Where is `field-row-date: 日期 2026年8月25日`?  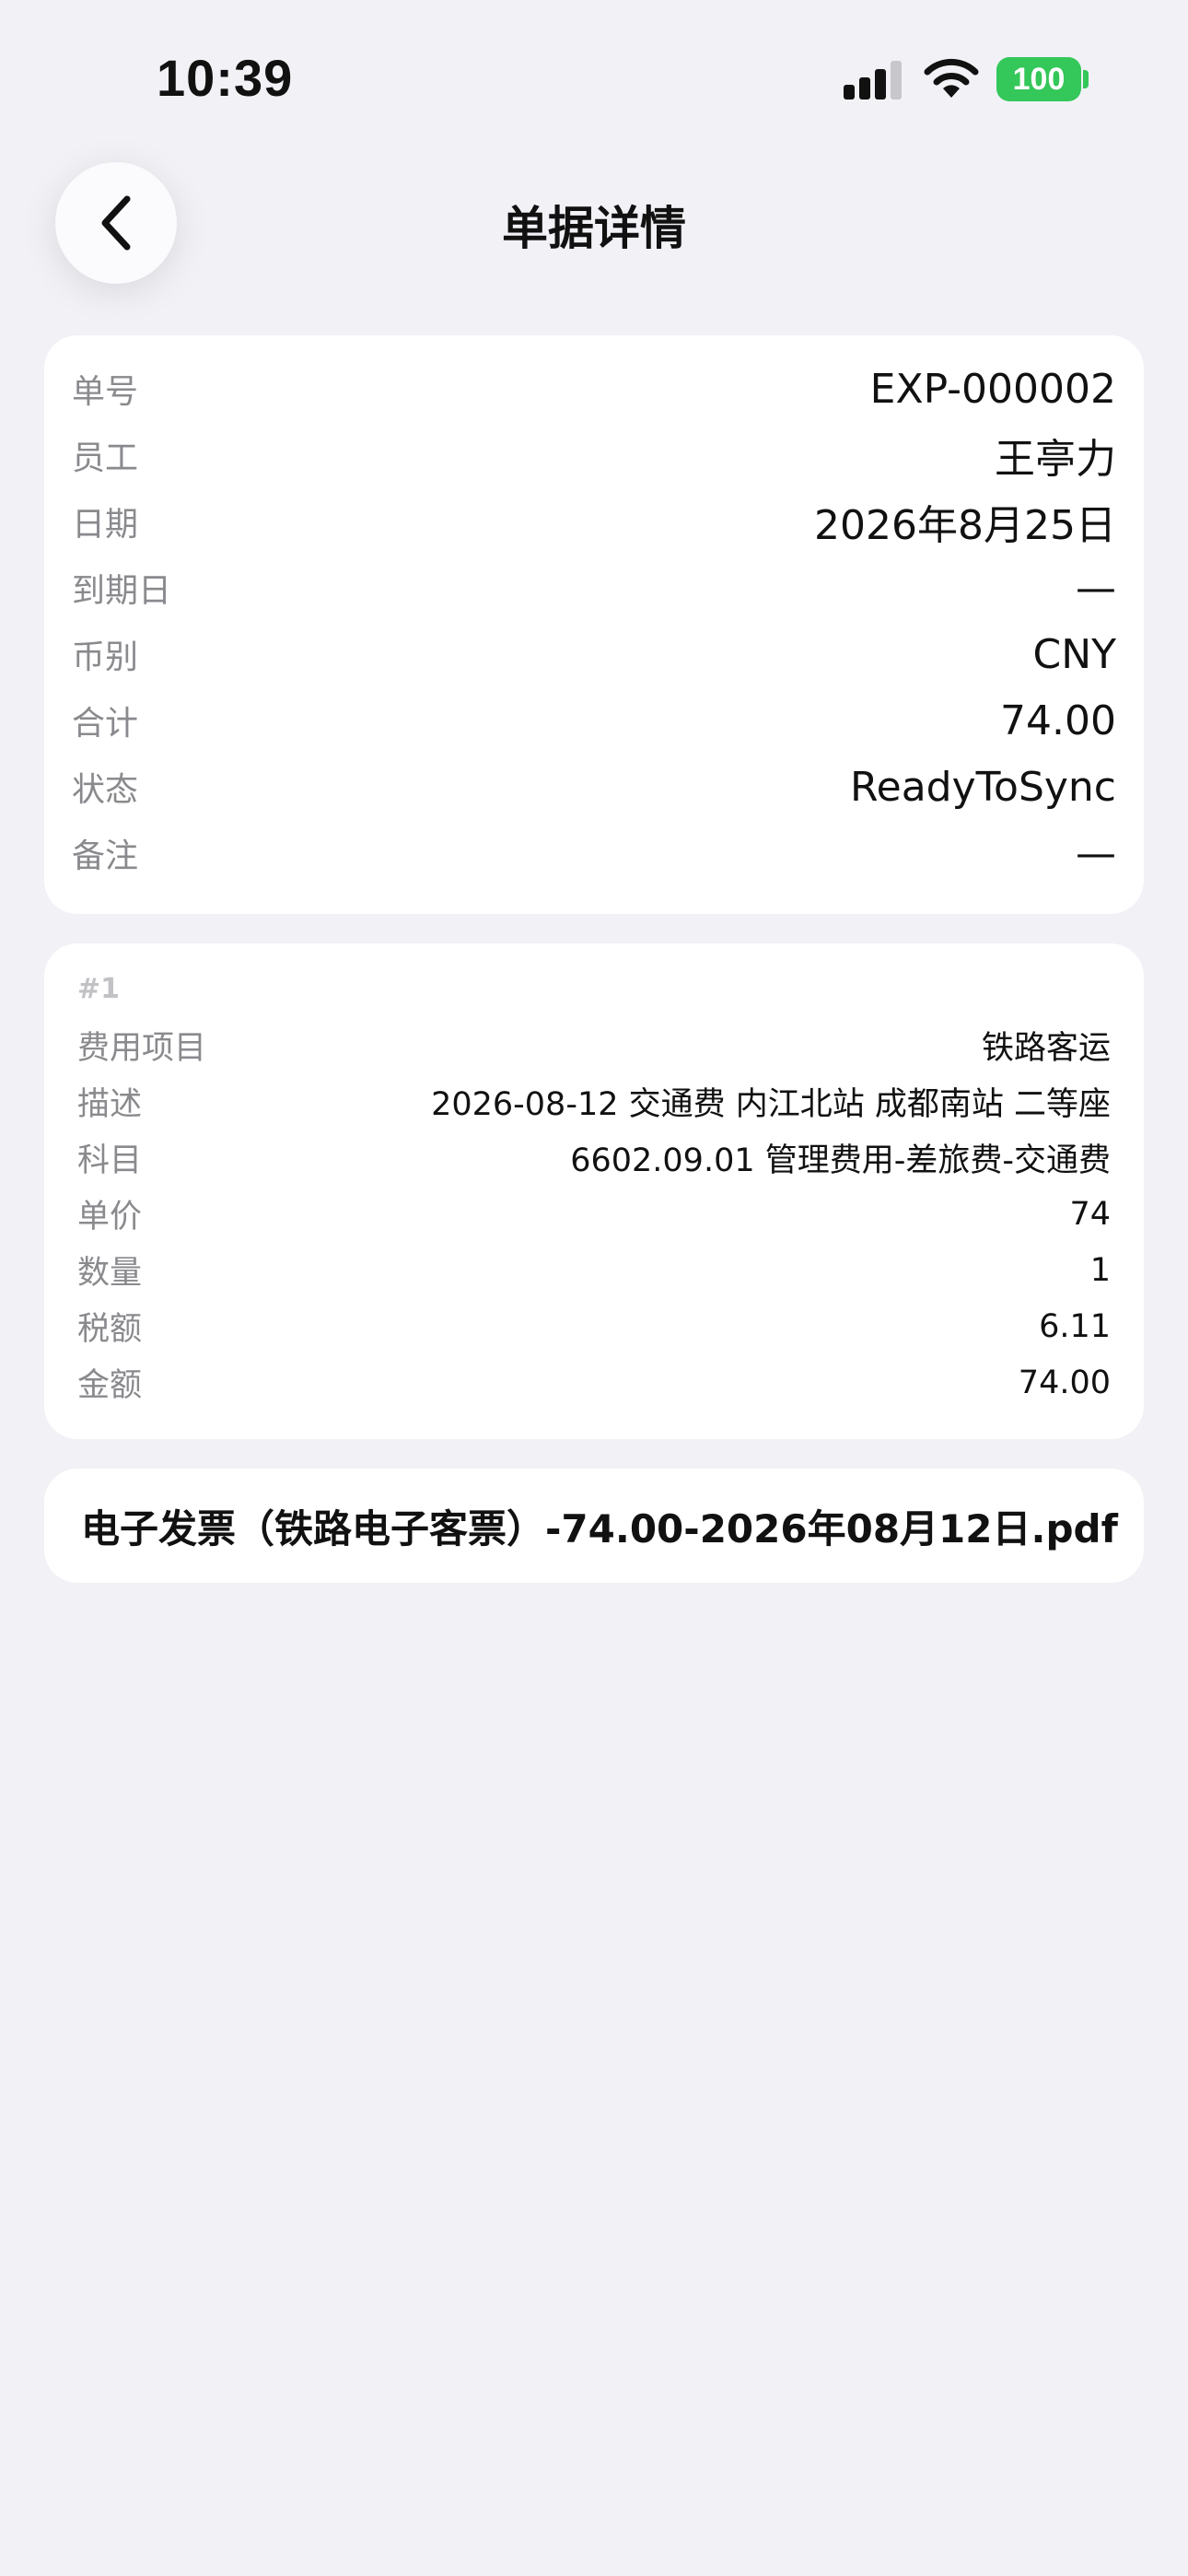
field-row-date: 日期 2026年8月25日 is located at coordinates (594, 521).